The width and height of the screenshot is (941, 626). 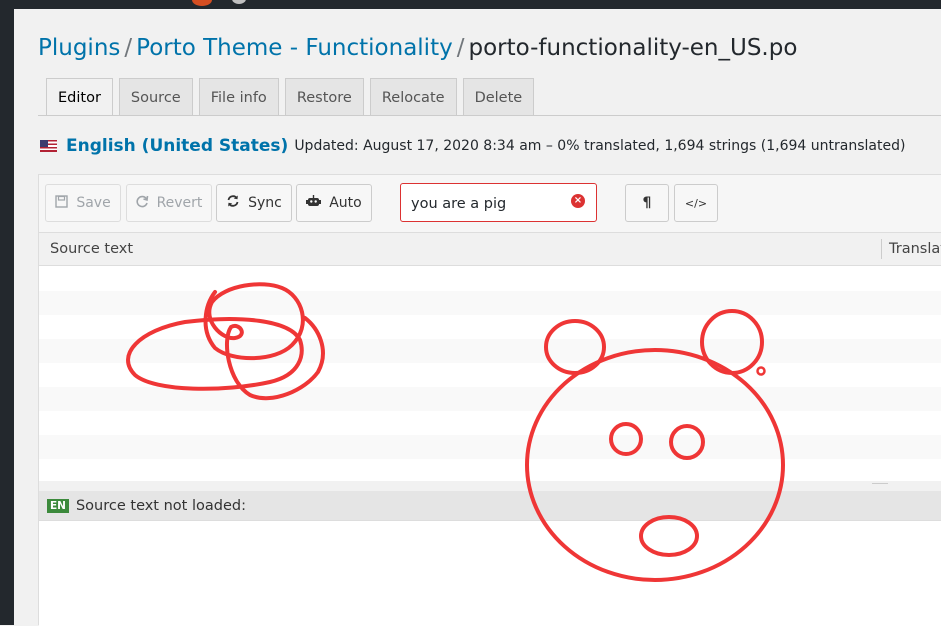 I want to click on toggle-invisibles-button: ¶, so click(x=647, y=203).